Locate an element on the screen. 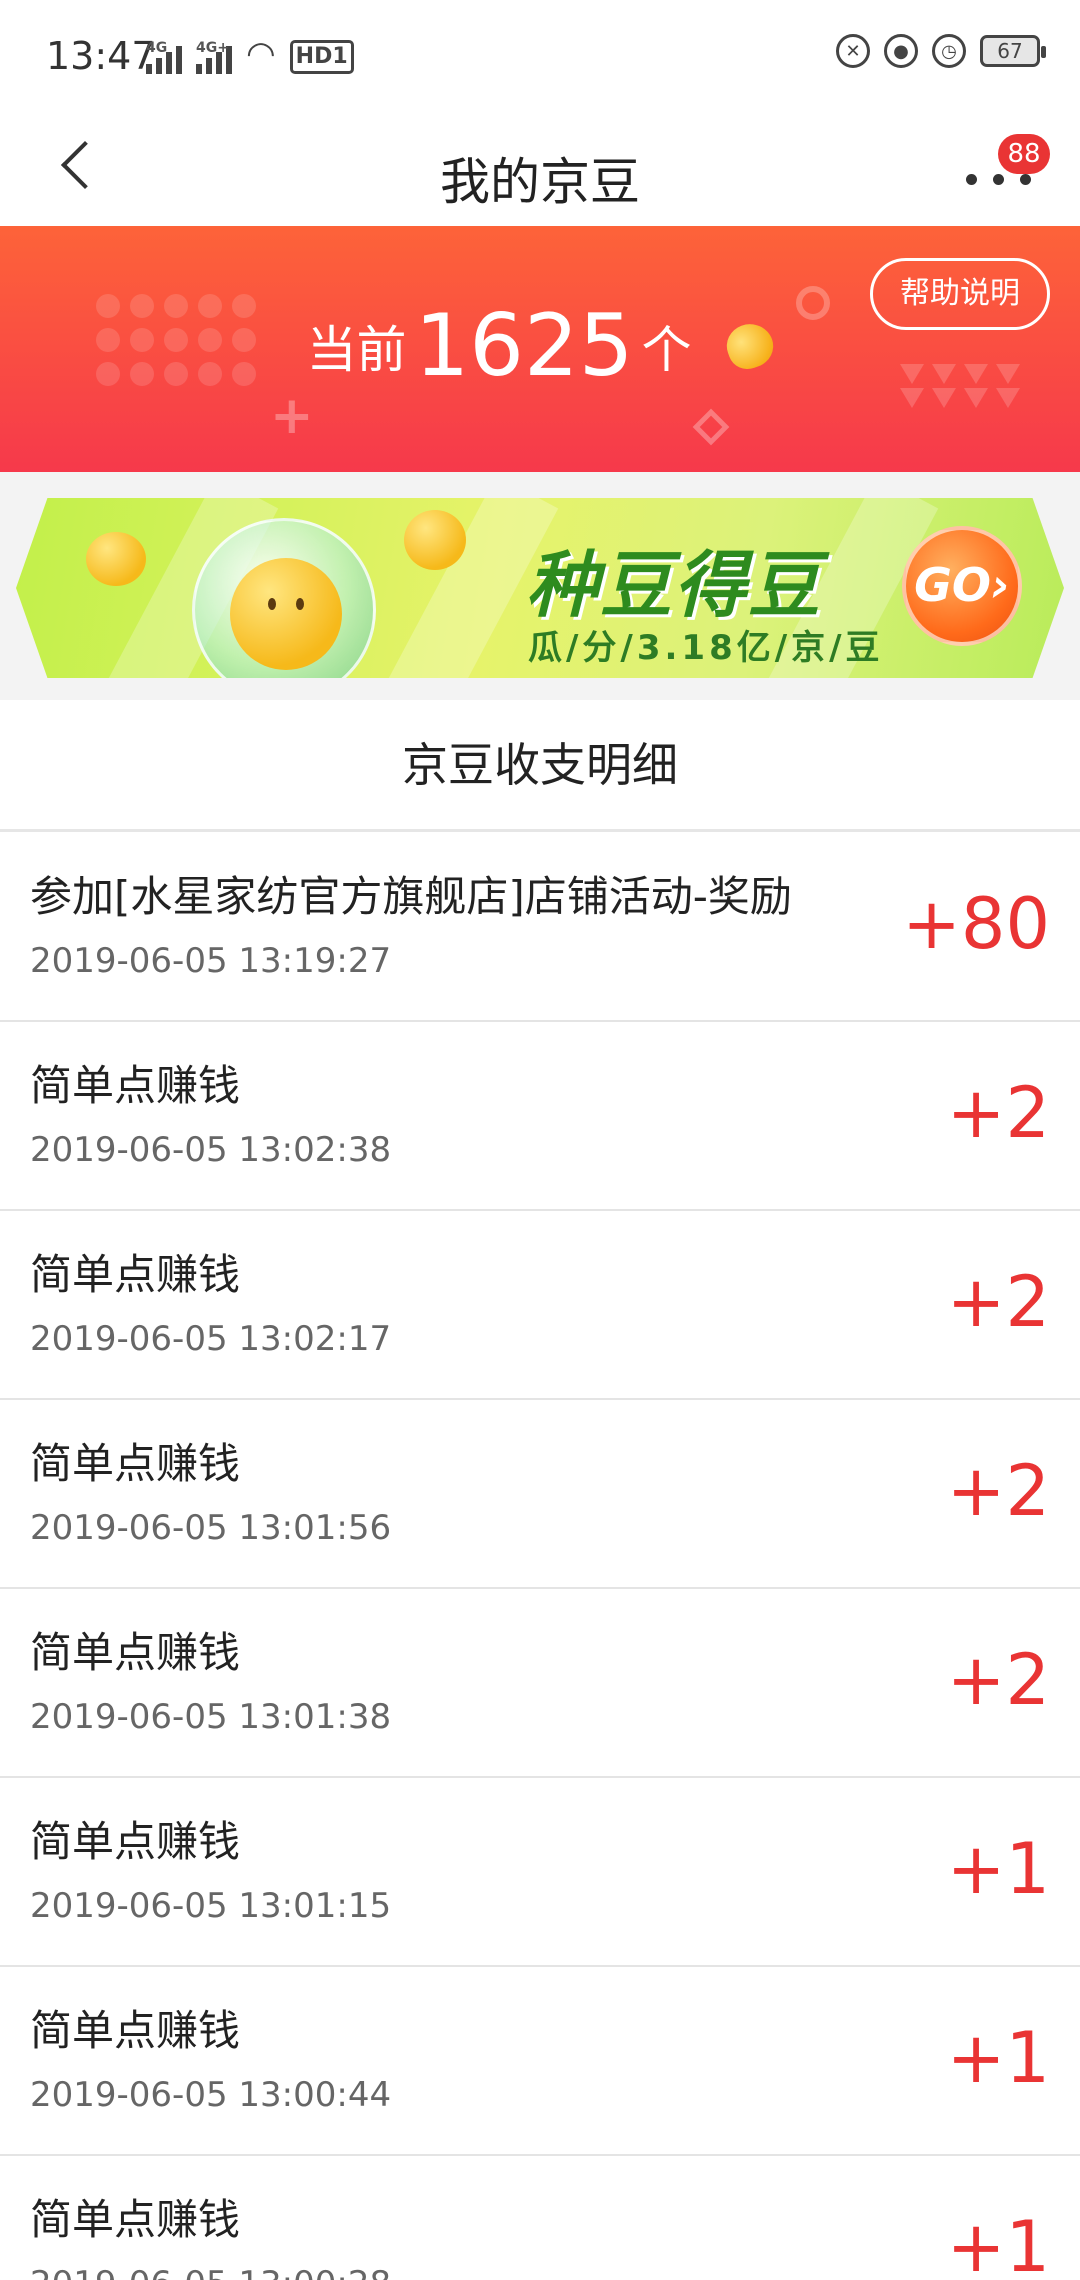  bean-count-prefix: 当前 is located at coordinates (356, 350).